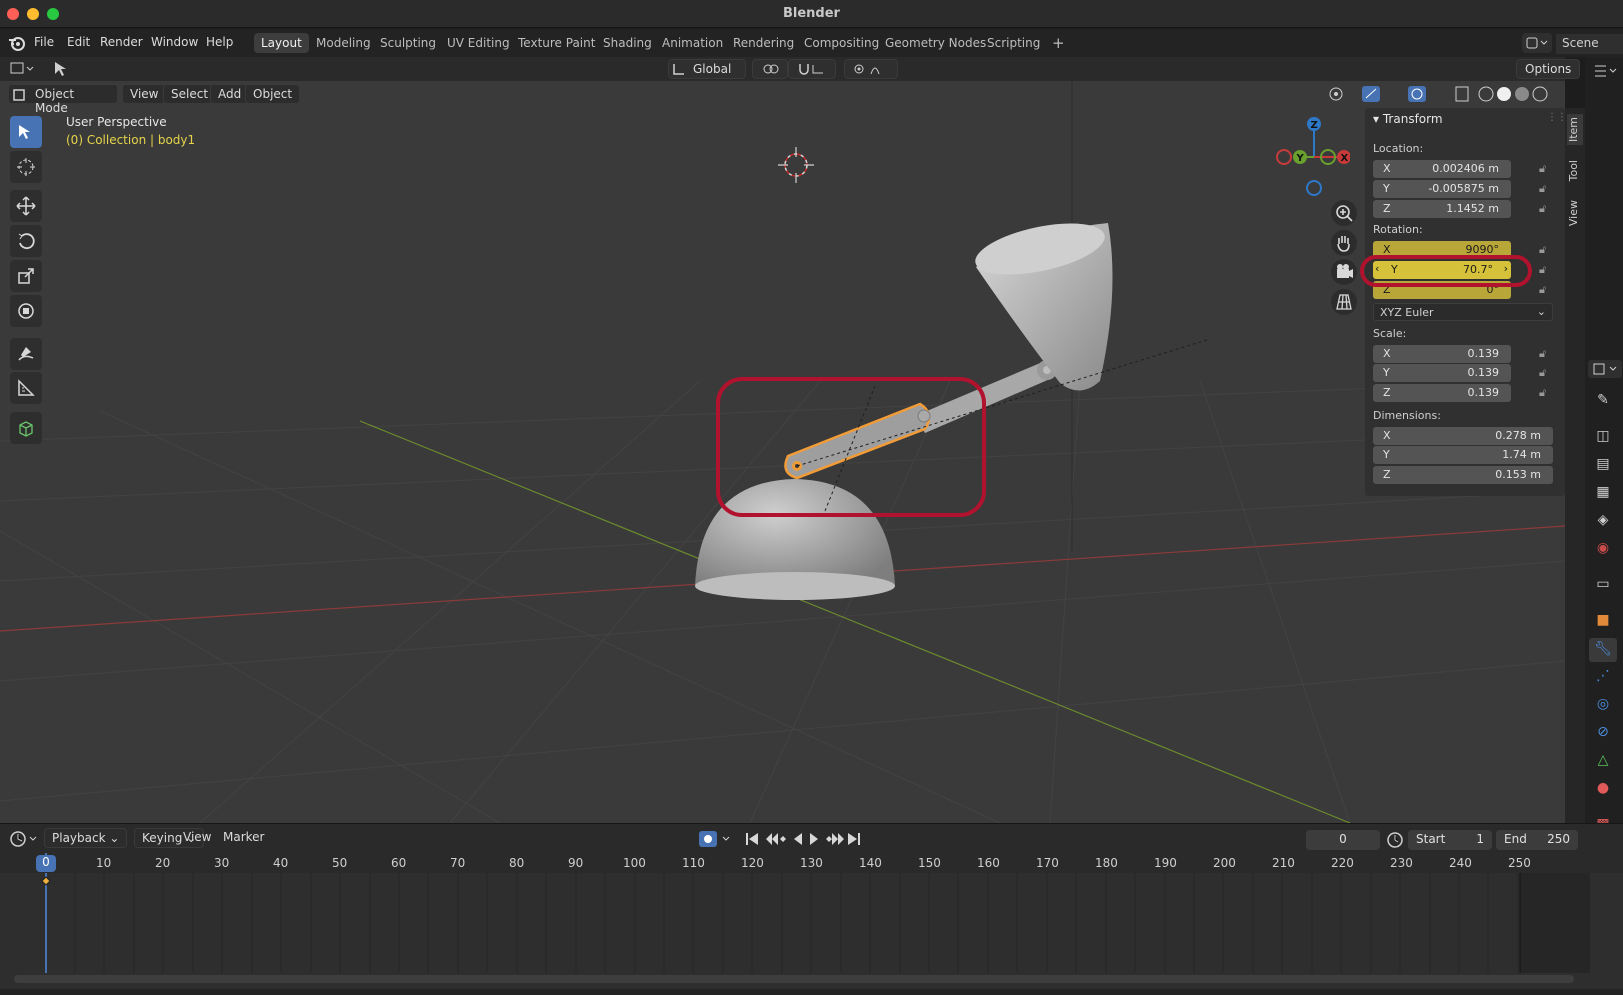  I want to click on dimensions-x-field: X 0.278 m, so click(1463, 436).